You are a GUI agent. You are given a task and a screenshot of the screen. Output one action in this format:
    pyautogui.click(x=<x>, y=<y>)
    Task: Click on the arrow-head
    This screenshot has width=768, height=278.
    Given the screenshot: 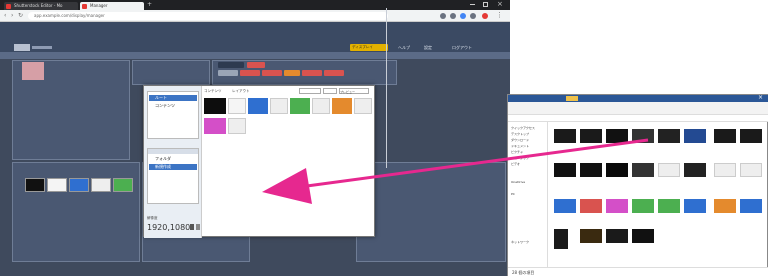 What is the action you would take?
    pyautogui.click(x=287, y=186)
    